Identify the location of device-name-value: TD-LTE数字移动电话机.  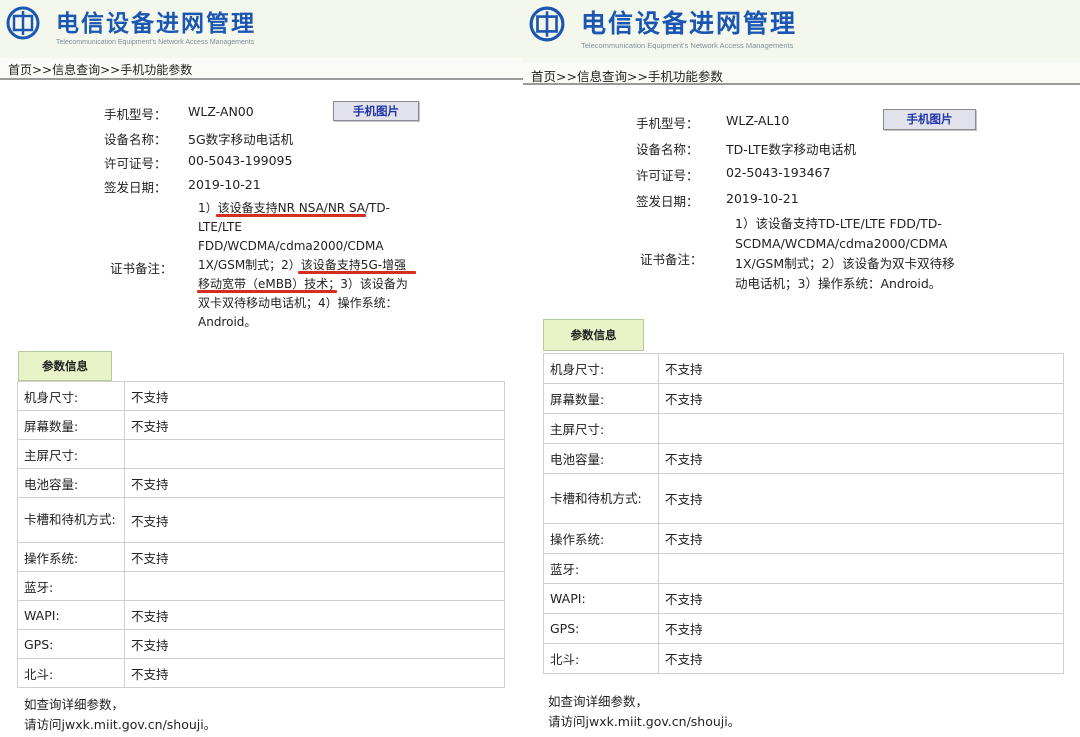
(791, 149).